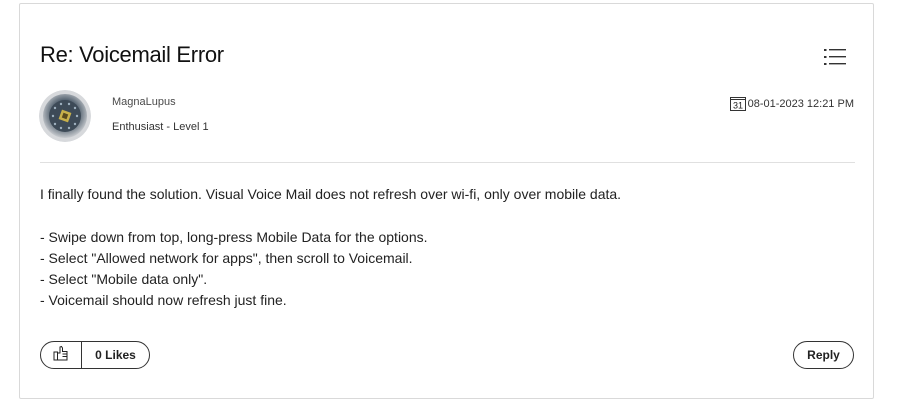  Describe the element at coordinates (835, 57) in the screenshot. I see `message-options-menu-icon` at that location.